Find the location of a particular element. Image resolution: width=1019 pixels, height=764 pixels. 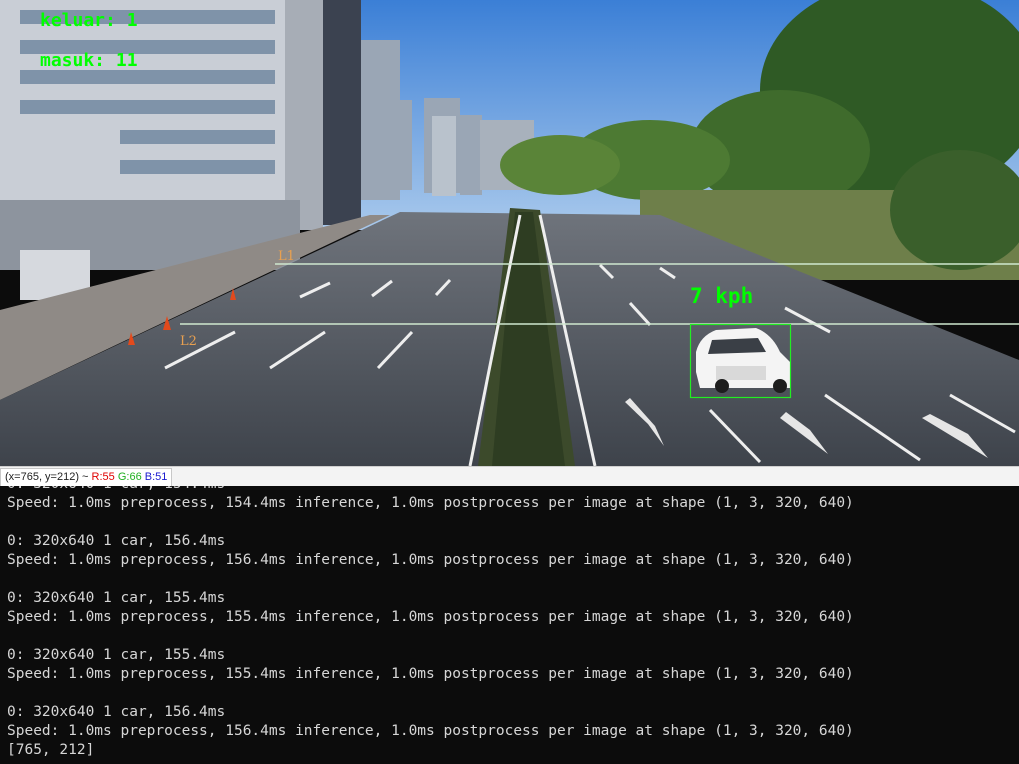

terminal-line: 0: 320x640 1 car, 154.4ms is located at coordinates (513, 490).